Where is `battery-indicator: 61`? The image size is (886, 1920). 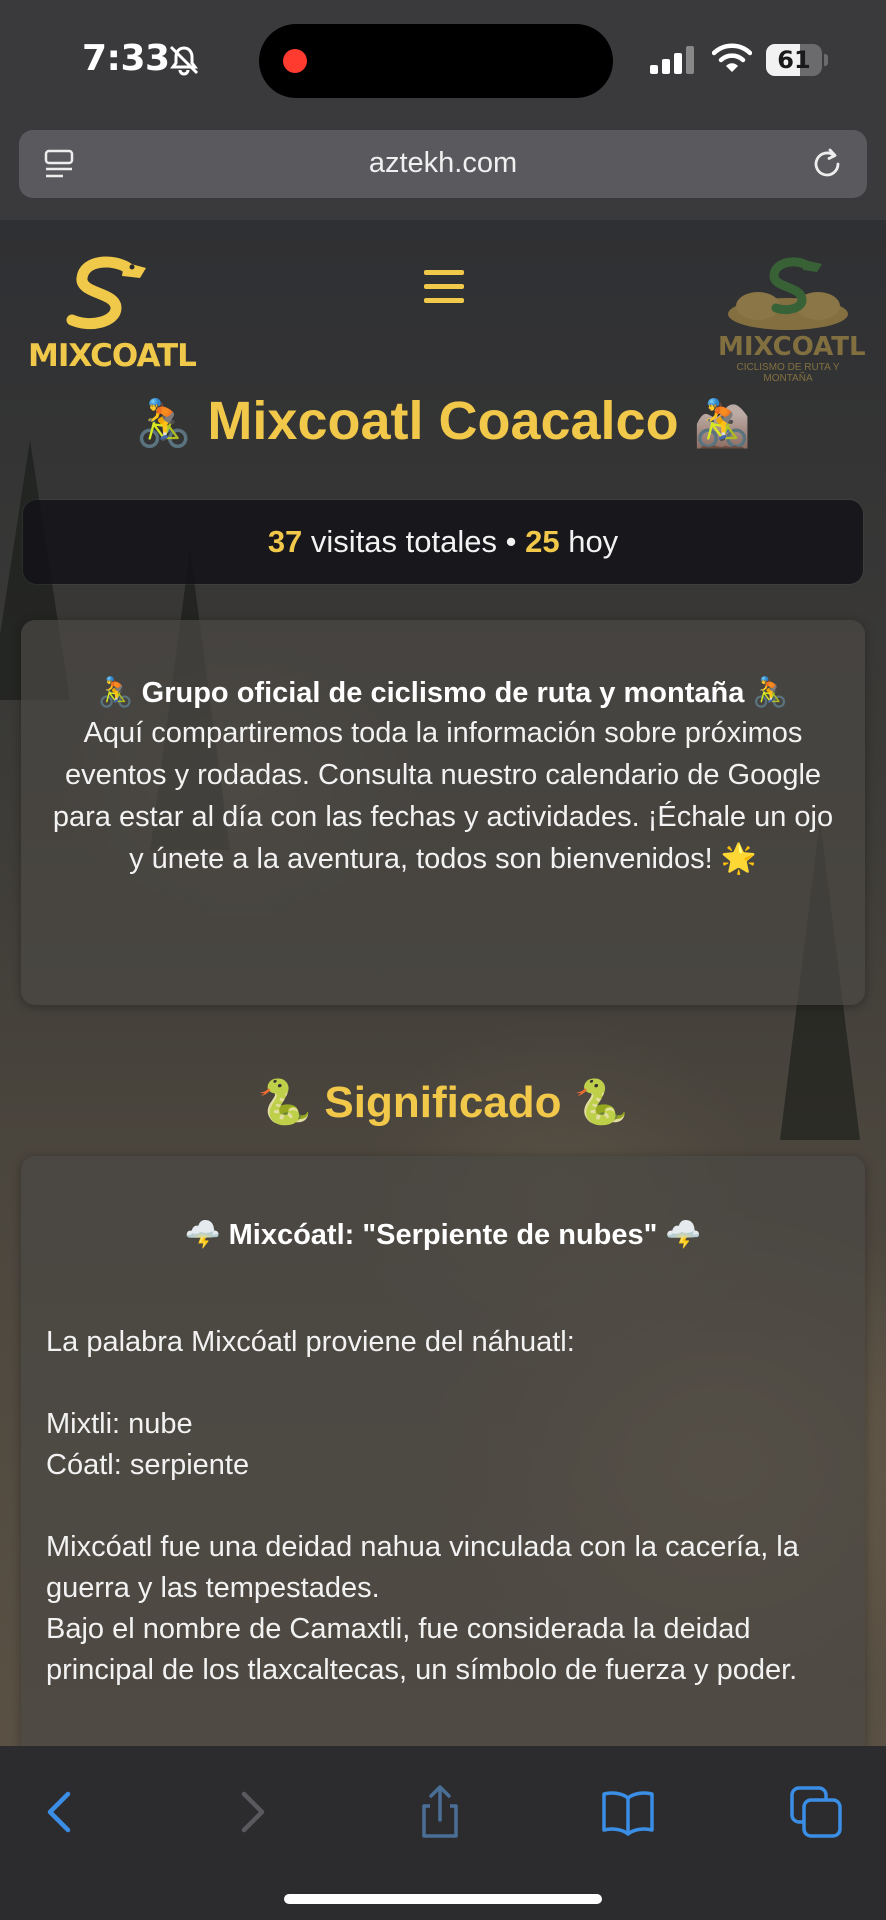
battery-indicator: 61 is located at coordinates (797, 60).